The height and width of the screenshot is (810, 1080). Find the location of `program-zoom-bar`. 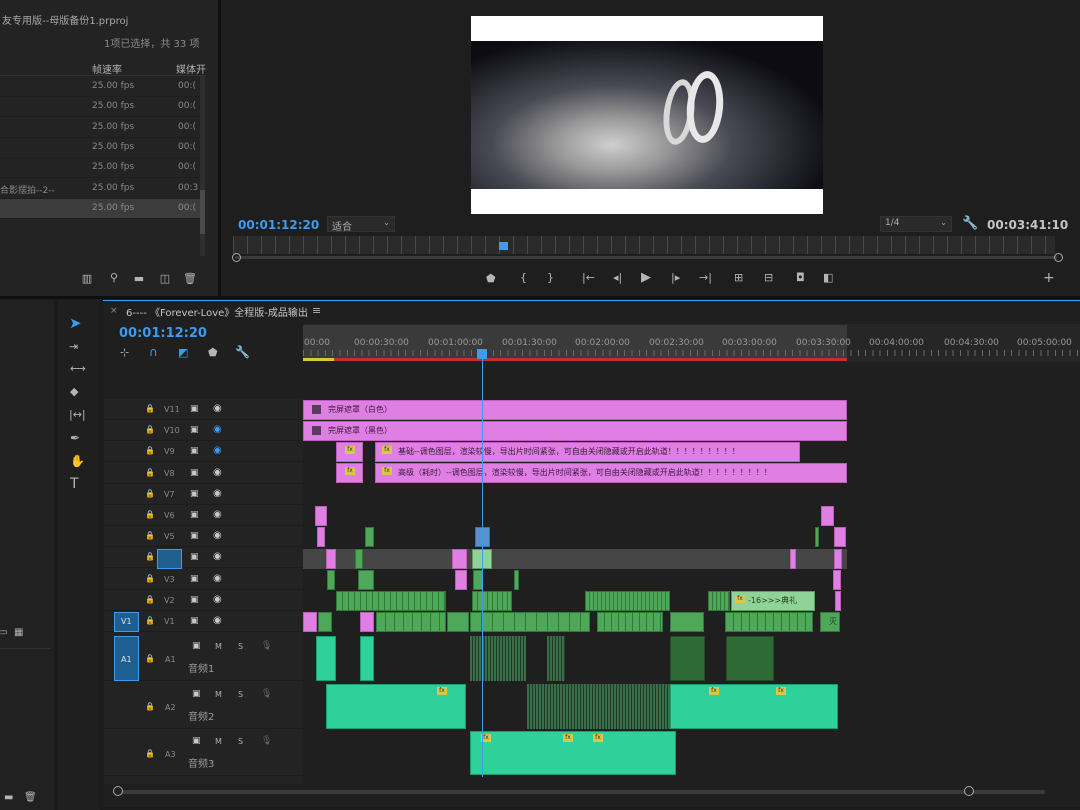

program-zoom-bar is located at coordinates (646, 257).